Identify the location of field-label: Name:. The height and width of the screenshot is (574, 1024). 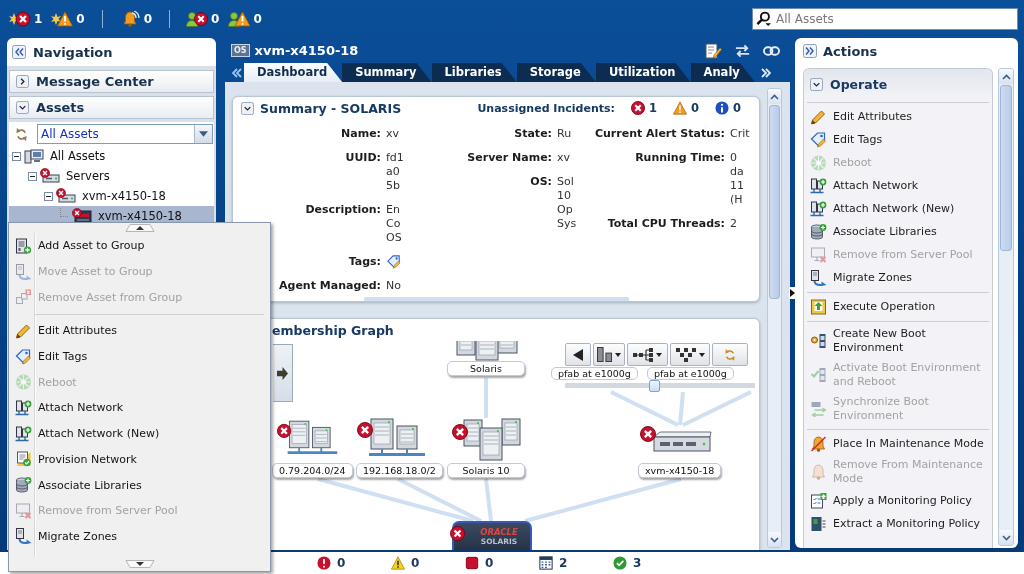
(360, 134).